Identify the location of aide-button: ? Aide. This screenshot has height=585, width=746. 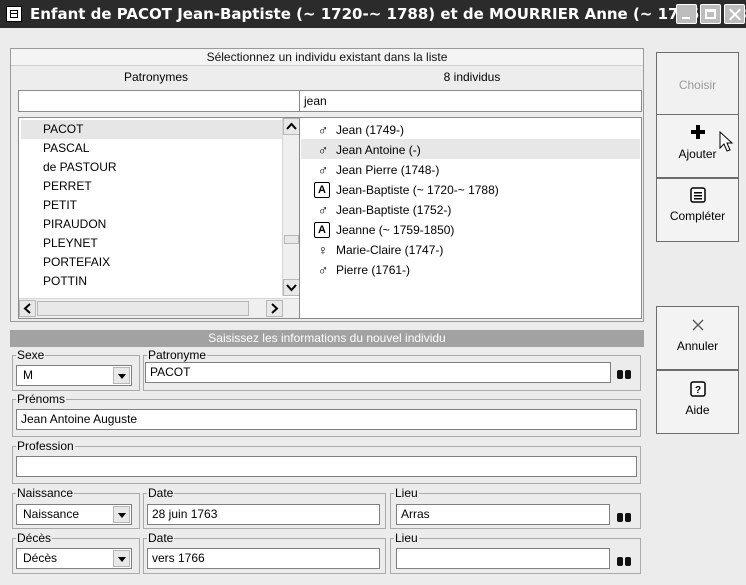
(697, 402).